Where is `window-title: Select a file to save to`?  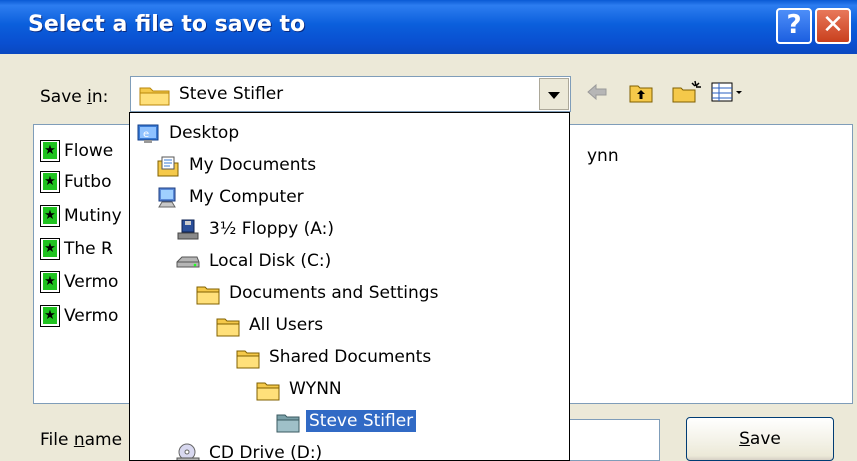
window-title: Select a file to save to is located at coordinates (167, 24).